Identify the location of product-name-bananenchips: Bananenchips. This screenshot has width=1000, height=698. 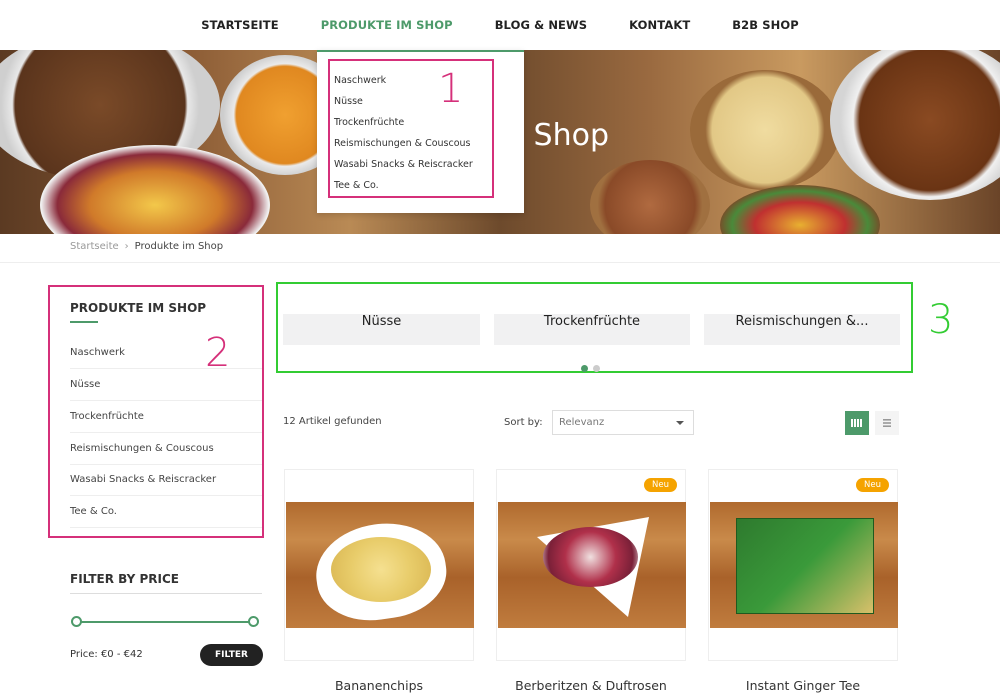
(379, 685).